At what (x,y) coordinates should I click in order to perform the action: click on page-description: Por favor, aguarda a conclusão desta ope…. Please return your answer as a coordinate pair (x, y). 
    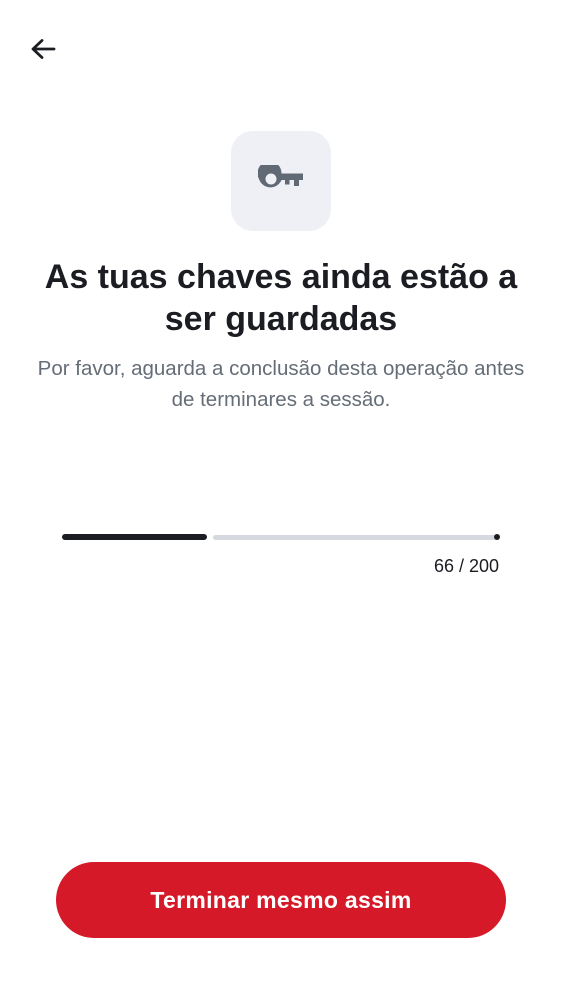
    Looking at the image, I should click on (281, 384).